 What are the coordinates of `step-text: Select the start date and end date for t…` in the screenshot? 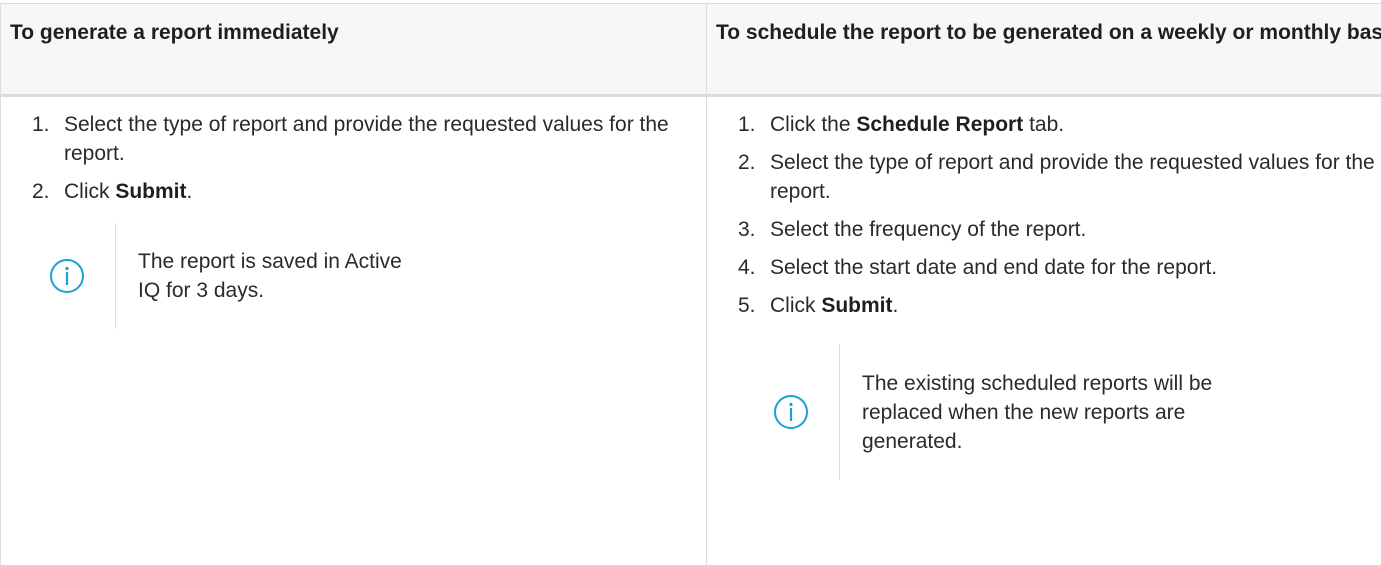 It's located at (994, 267).